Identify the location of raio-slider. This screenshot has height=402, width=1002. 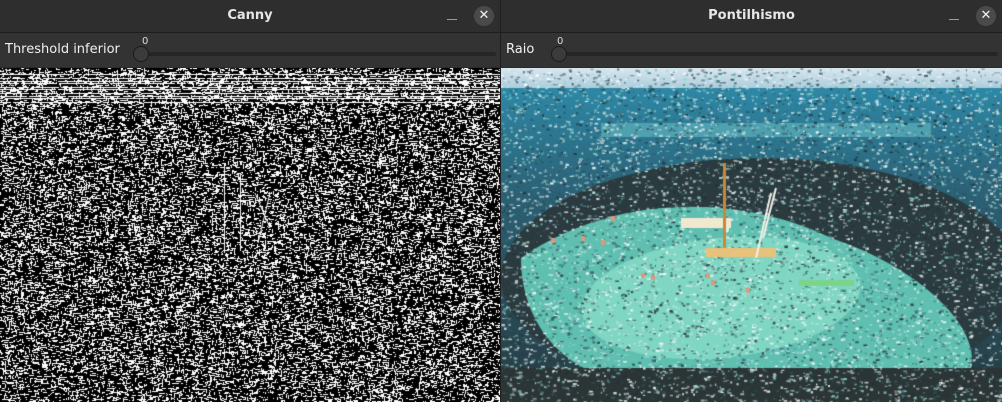
(774, 54).